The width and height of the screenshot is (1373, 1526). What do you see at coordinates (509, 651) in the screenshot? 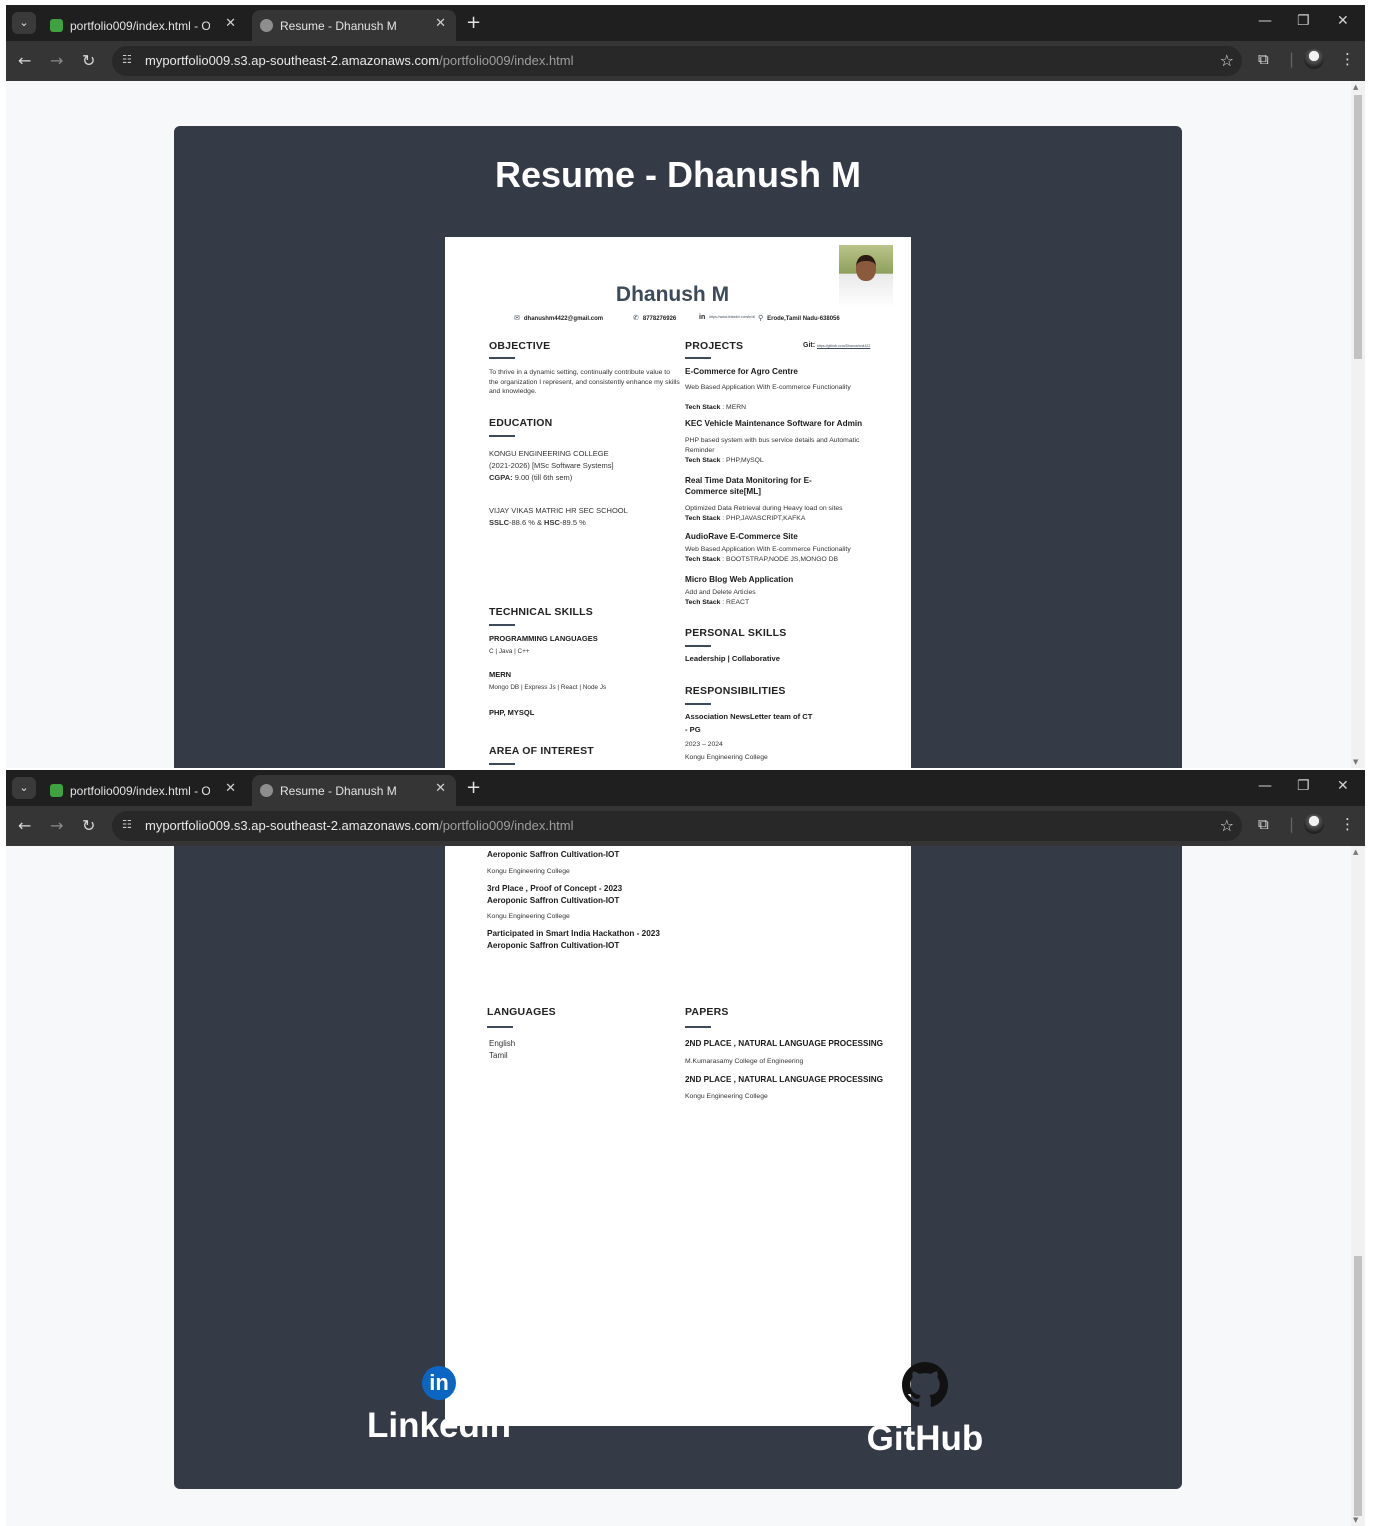
I see `skill-group-items: C | Java | C++` at bounding box center [509, 651].